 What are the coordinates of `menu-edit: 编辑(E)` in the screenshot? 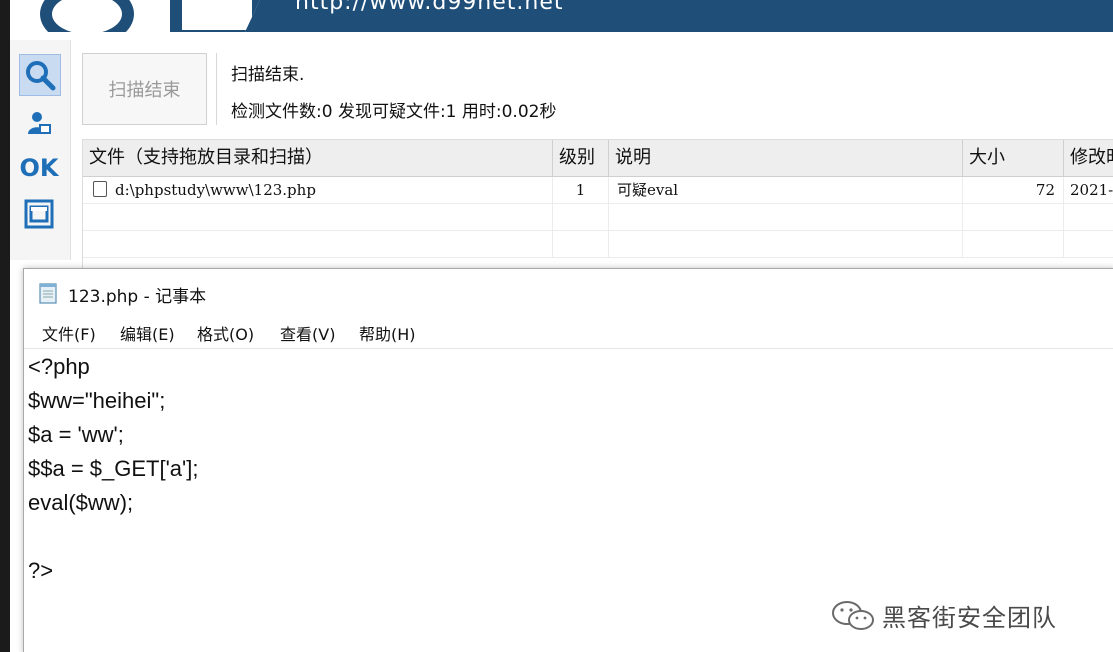 It's located at (147, 333).